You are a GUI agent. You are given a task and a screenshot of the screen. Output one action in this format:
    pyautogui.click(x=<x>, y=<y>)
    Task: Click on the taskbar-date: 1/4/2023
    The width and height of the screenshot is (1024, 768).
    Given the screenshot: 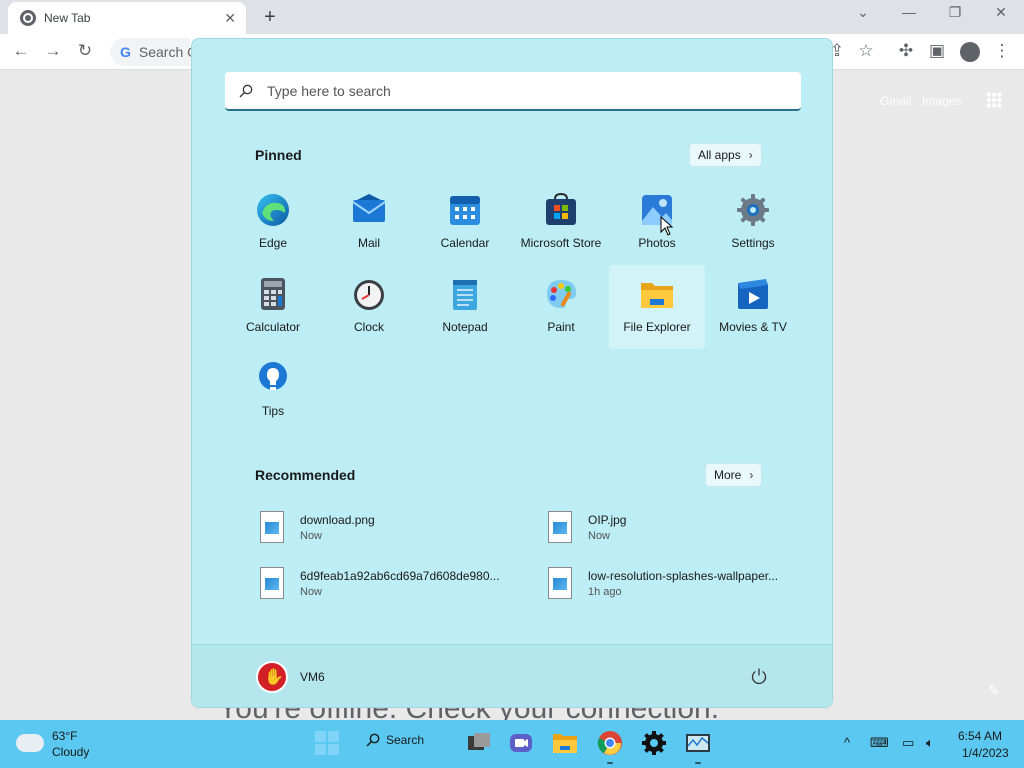 What is the action you would take?
    pyautogui.click(x=985, y=753)
    